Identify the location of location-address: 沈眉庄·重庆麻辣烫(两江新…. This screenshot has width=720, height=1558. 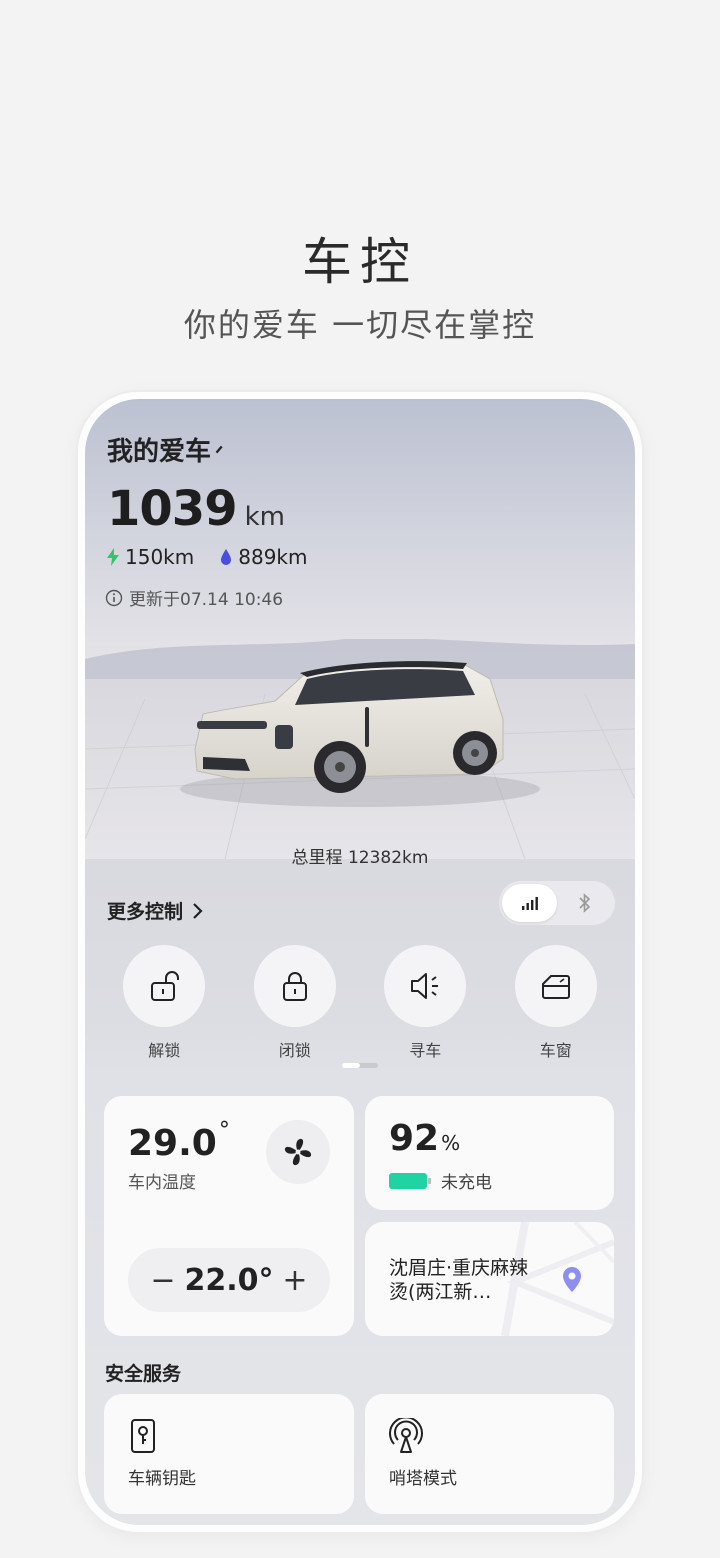
(459, 1280).